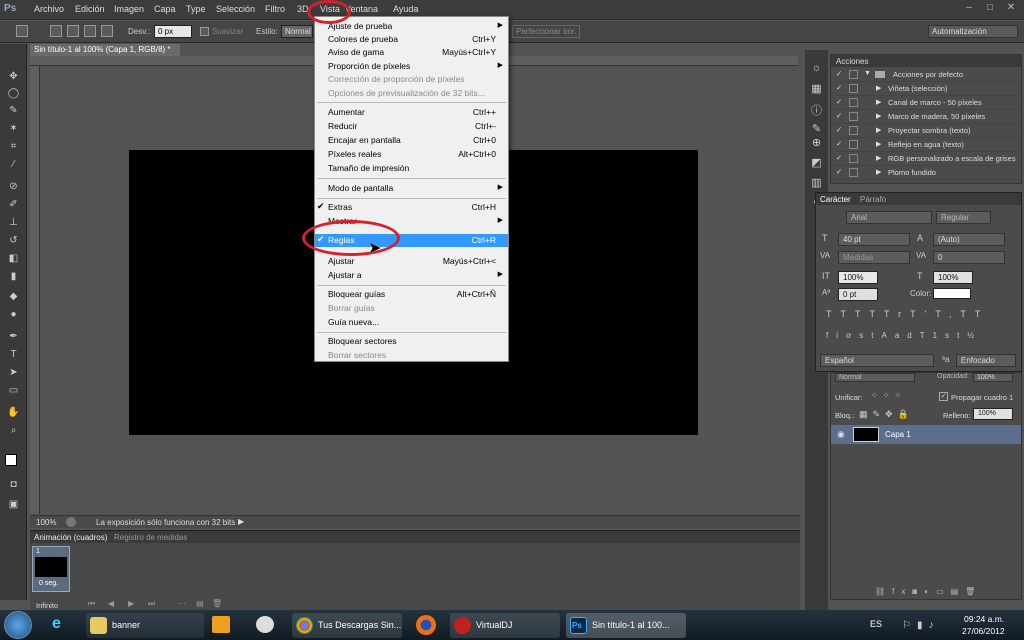 Image resolution: width=1024 pixels, height=640 pixels. Describe the element at coordinates (927, 117) in the screenshot. I see `action-item: ✓ ▶ Marco de madera, 50 píxeles` at that location.